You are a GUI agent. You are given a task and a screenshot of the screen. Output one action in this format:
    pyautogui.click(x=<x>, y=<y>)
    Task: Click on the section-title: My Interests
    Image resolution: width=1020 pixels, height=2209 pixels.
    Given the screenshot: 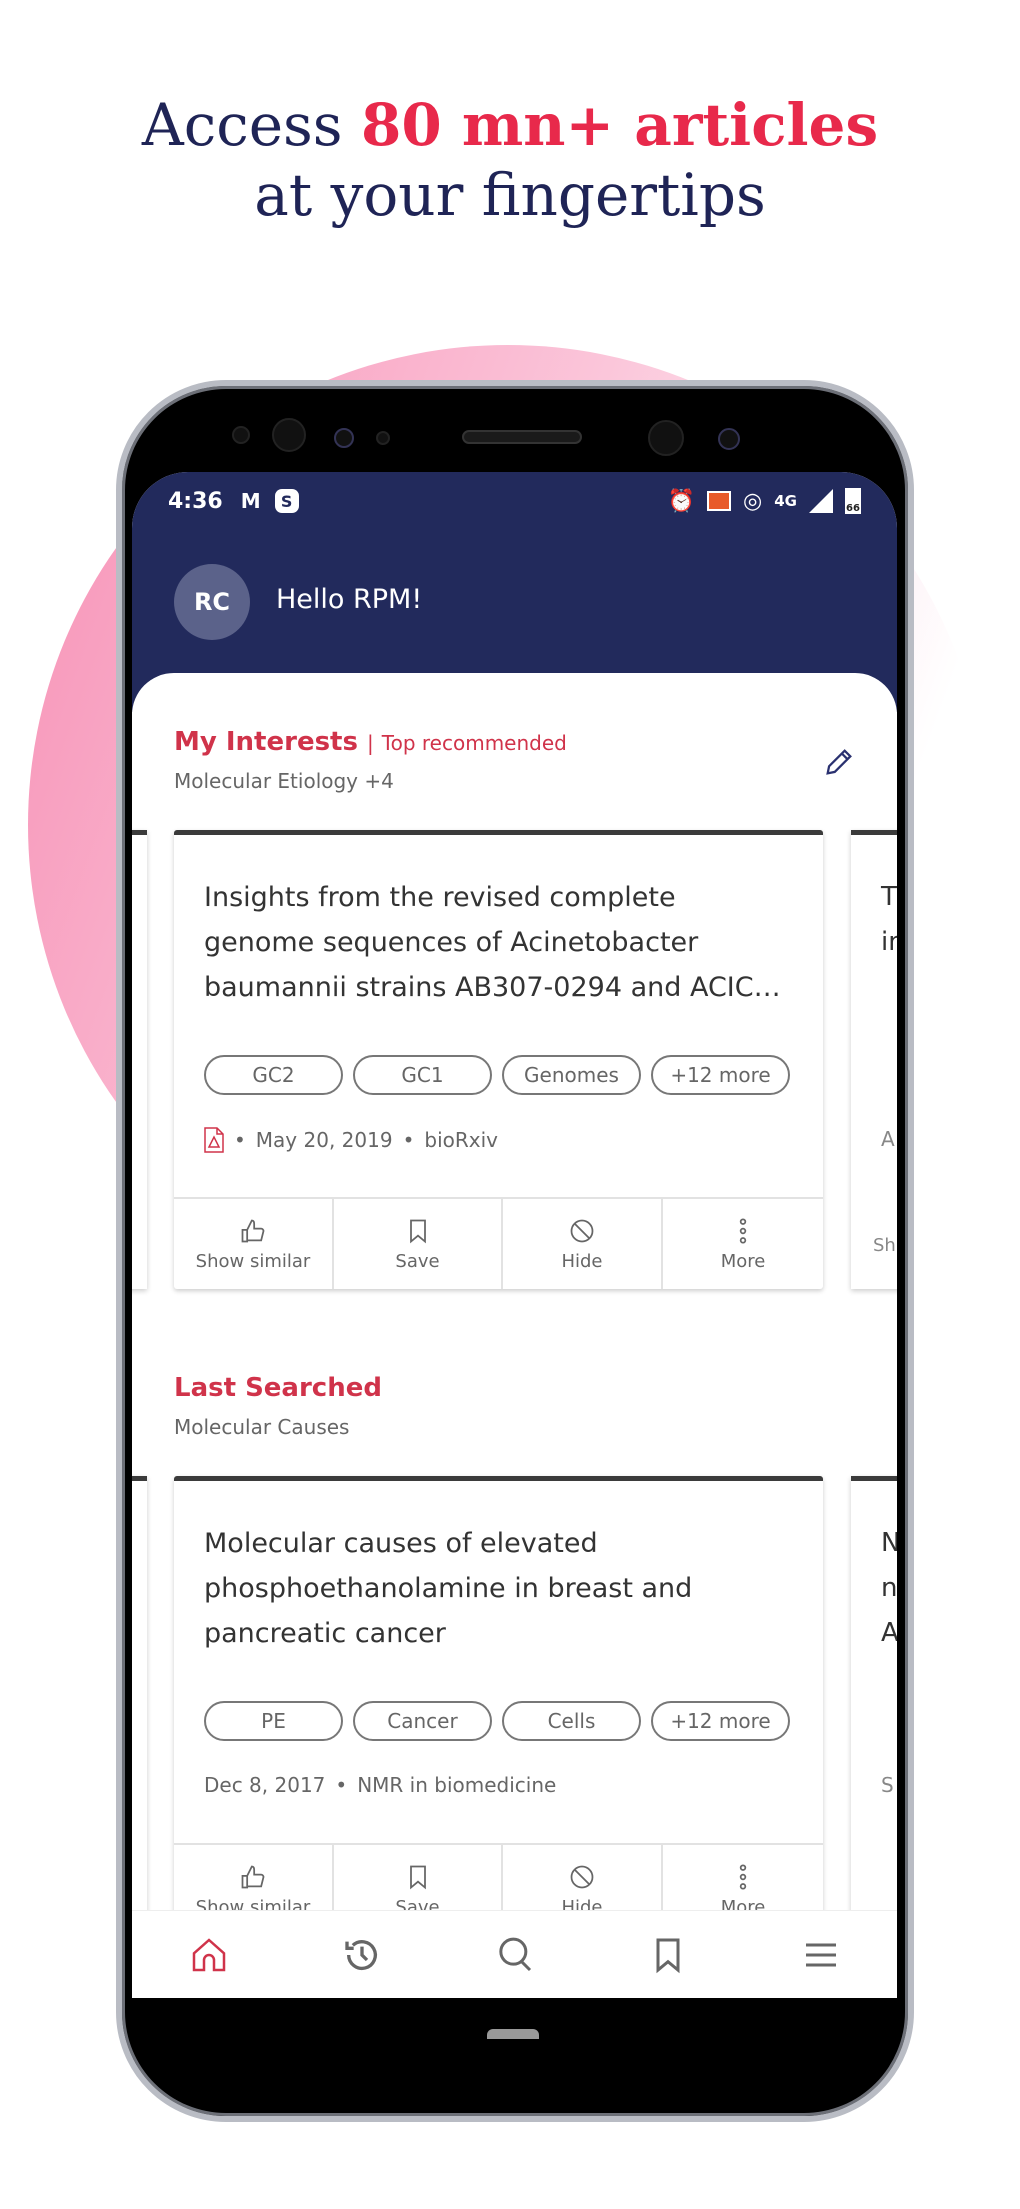 What is the action you would take?
    pyautogui.click(x=266, y=742)
    